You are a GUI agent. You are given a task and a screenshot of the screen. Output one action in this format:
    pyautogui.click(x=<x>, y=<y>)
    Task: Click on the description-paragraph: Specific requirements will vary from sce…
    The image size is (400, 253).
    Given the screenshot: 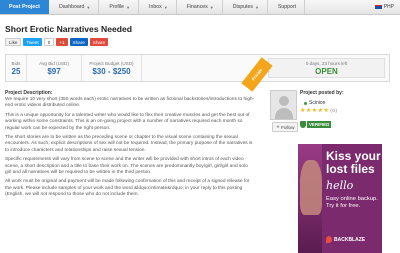 What is the action you would take?
    pyautogui.click(x=126, y=166)
    